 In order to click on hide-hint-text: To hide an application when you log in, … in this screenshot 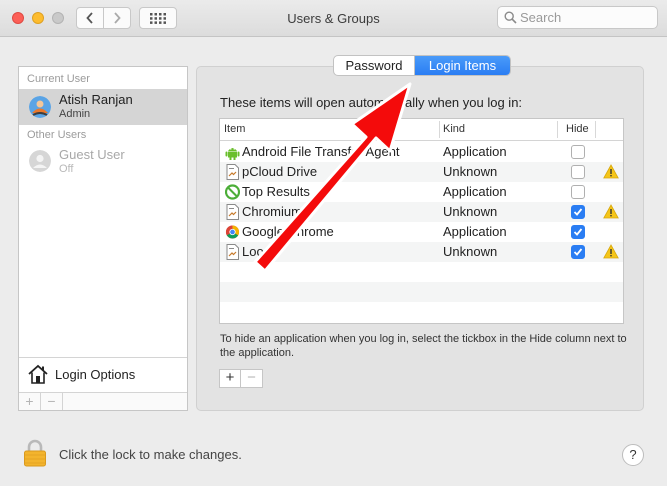, I will do `click(423, 346)`.